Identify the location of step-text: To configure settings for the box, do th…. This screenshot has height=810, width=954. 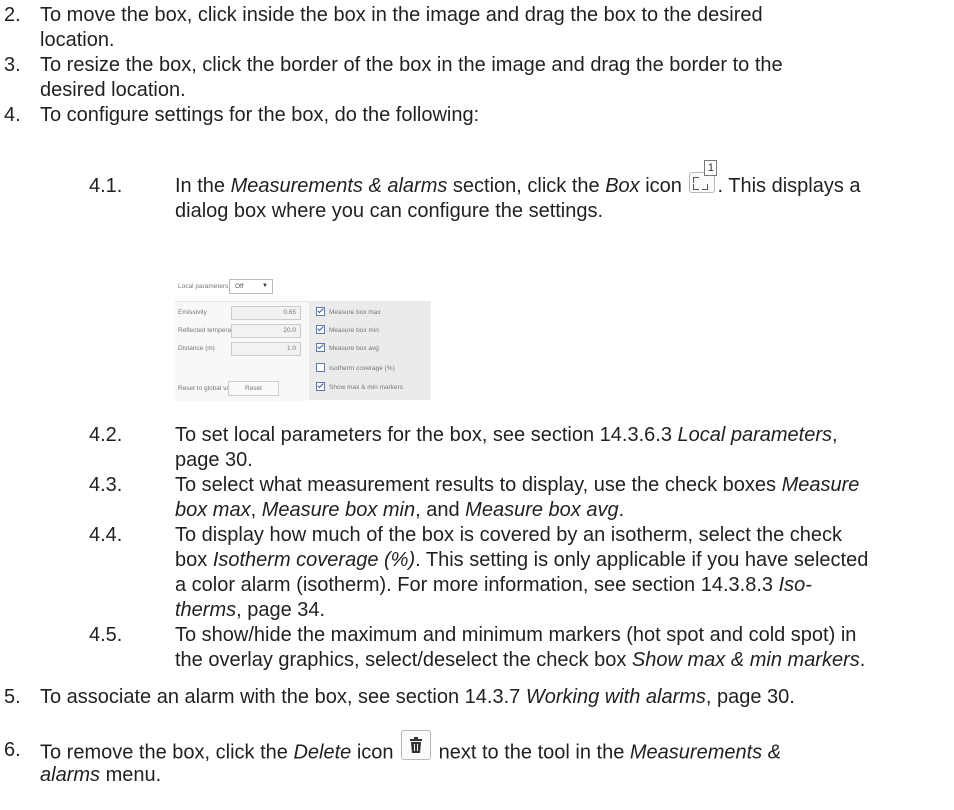
(260, 115).